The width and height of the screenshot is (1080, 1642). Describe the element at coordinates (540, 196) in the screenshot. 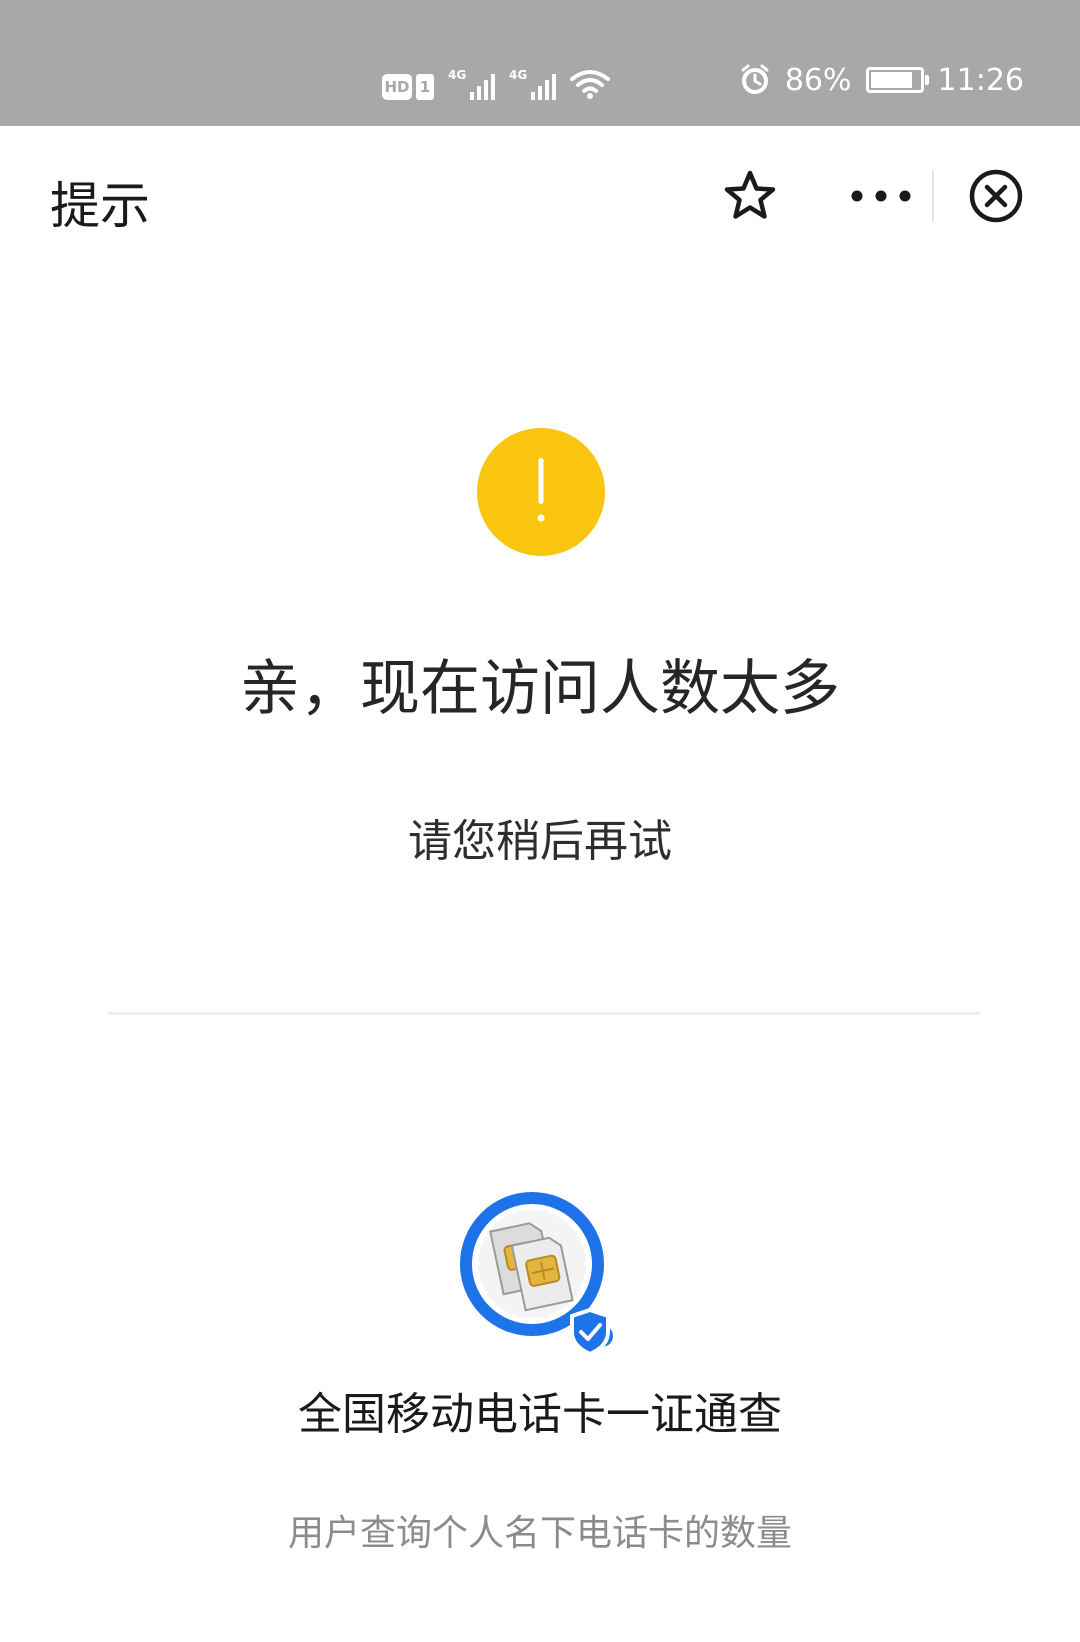

I see `title-bar: 提示` at that location.